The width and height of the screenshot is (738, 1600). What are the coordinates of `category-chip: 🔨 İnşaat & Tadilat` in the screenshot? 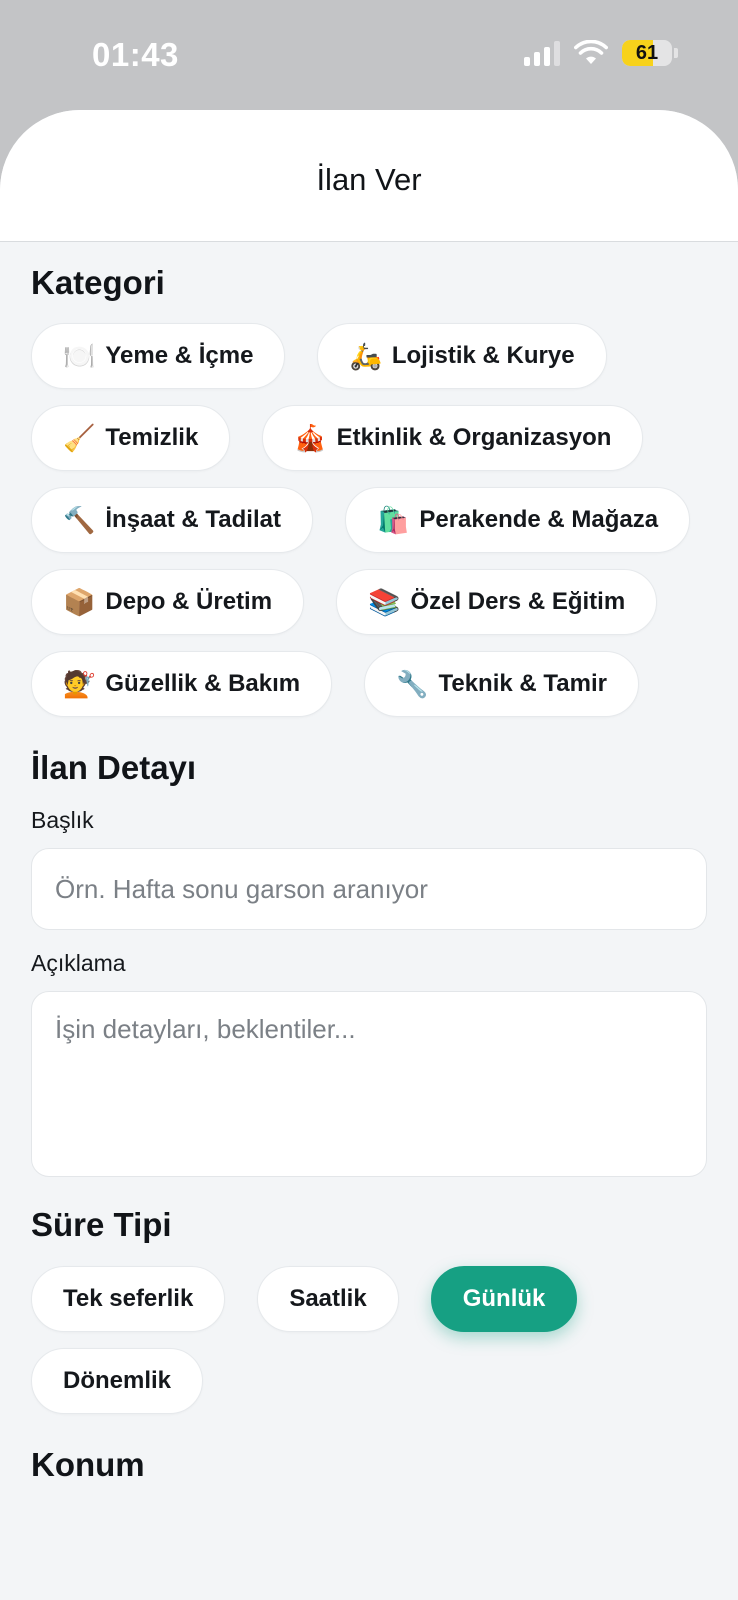 It's located at (172, 520).